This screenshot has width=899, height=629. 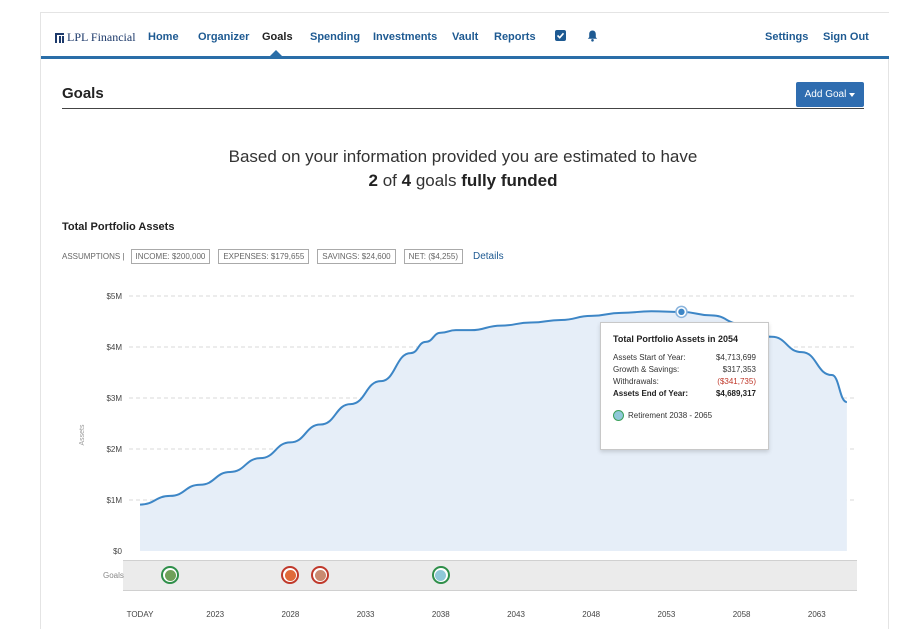 I want to click on expenses-chip: EXPENSES: $179,655, so click(x=264, y=256).